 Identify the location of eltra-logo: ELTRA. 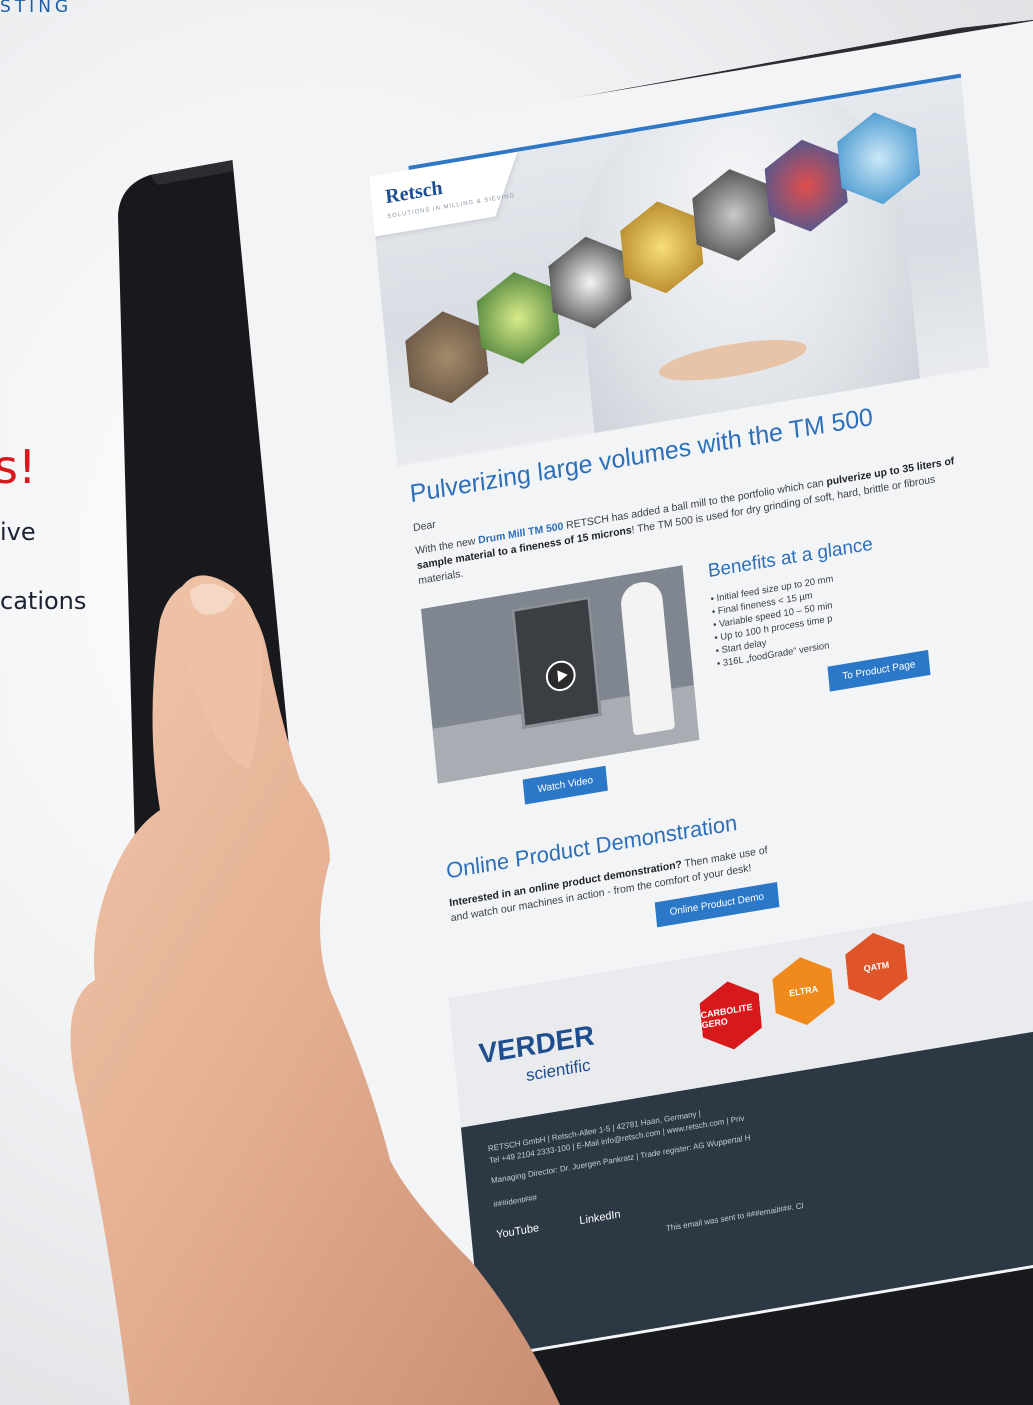
(804, 991).